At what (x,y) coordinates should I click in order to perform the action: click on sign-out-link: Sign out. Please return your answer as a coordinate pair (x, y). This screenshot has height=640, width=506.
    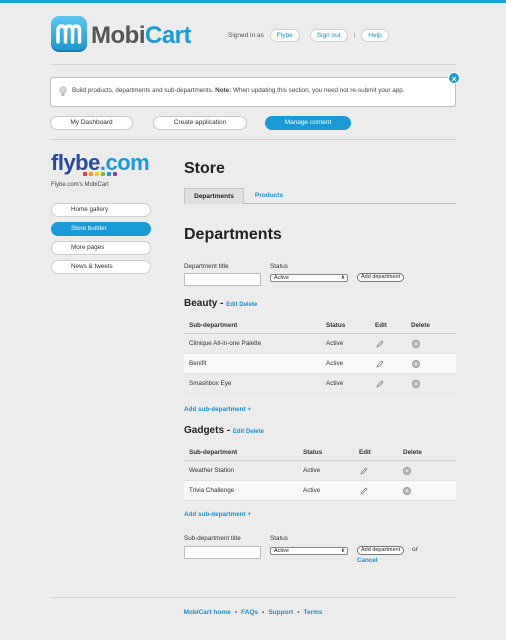
    Looking at the image, I should click on (328, 35).